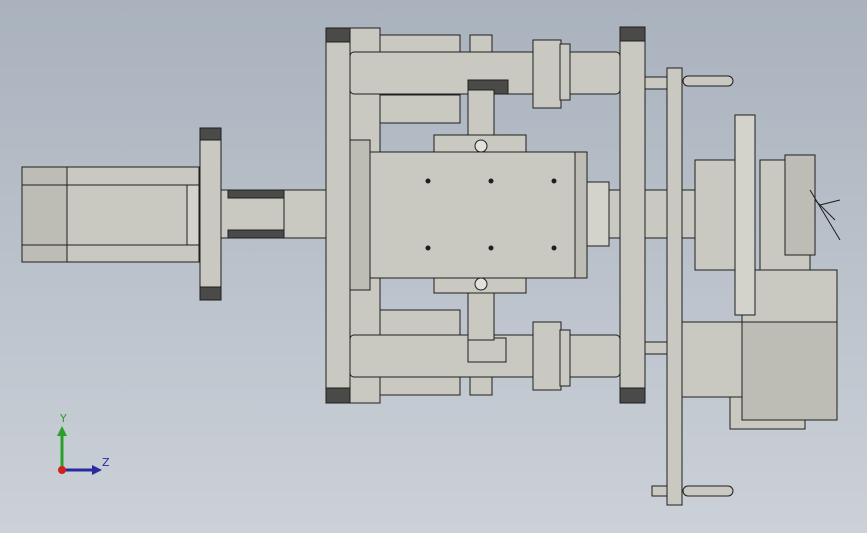 The image size is (867, 533). I want to click on axis-triad: Y Z, so click(85, 447).